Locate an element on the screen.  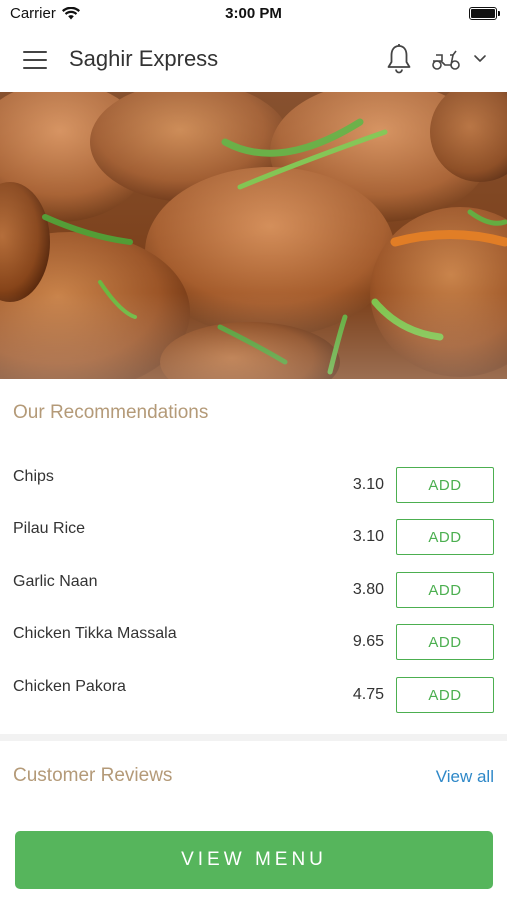
reviews-title: Customer Reviews is located at coordinates (93, 775).